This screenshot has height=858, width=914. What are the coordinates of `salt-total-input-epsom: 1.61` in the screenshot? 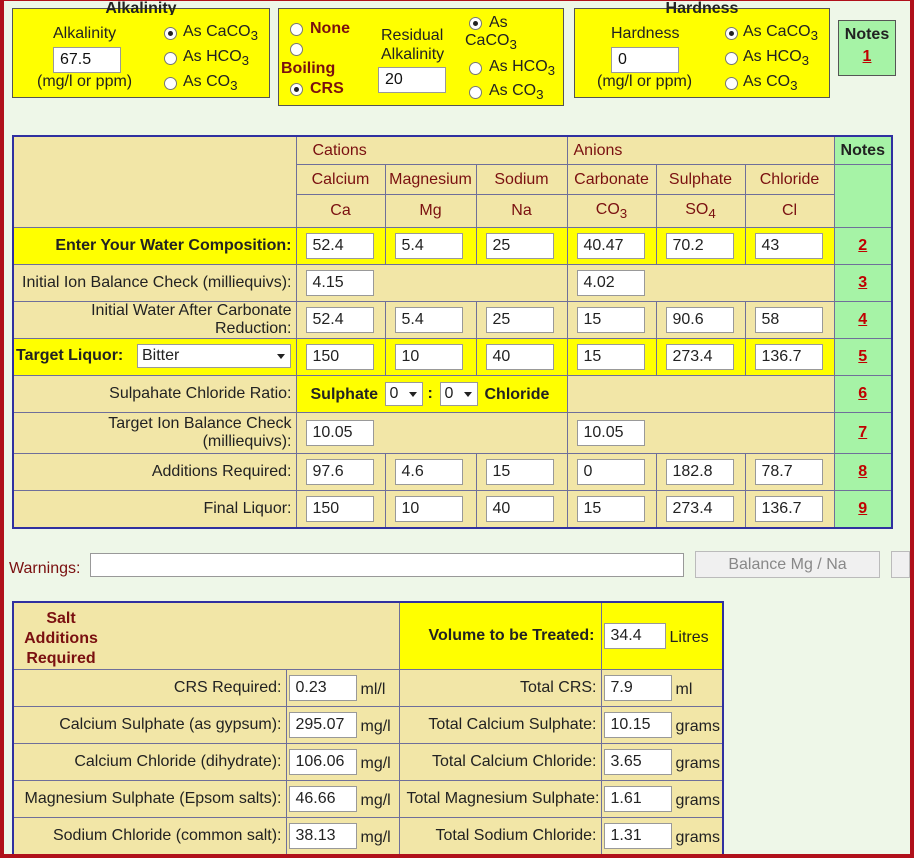 It's located at (637, 799).